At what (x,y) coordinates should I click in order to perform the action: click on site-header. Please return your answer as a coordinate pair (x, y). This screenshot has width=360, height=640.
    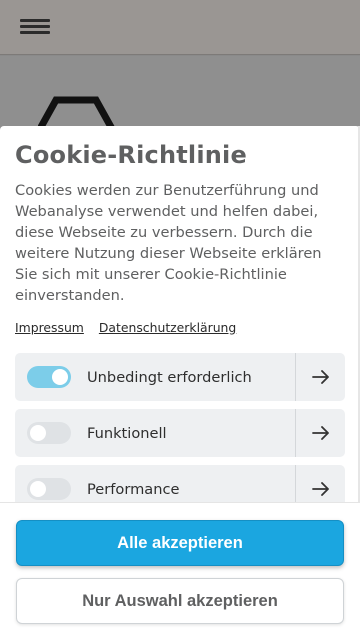
    Looking at the image, I should click on (180, 27).